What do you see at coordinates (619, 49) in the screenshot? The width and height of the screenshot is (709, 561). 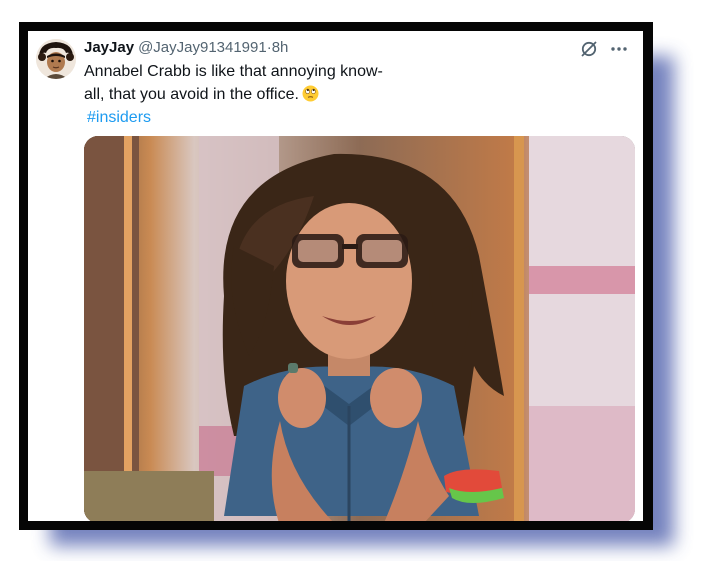 I see `more-options-icon` at bounding box center [619, 49].